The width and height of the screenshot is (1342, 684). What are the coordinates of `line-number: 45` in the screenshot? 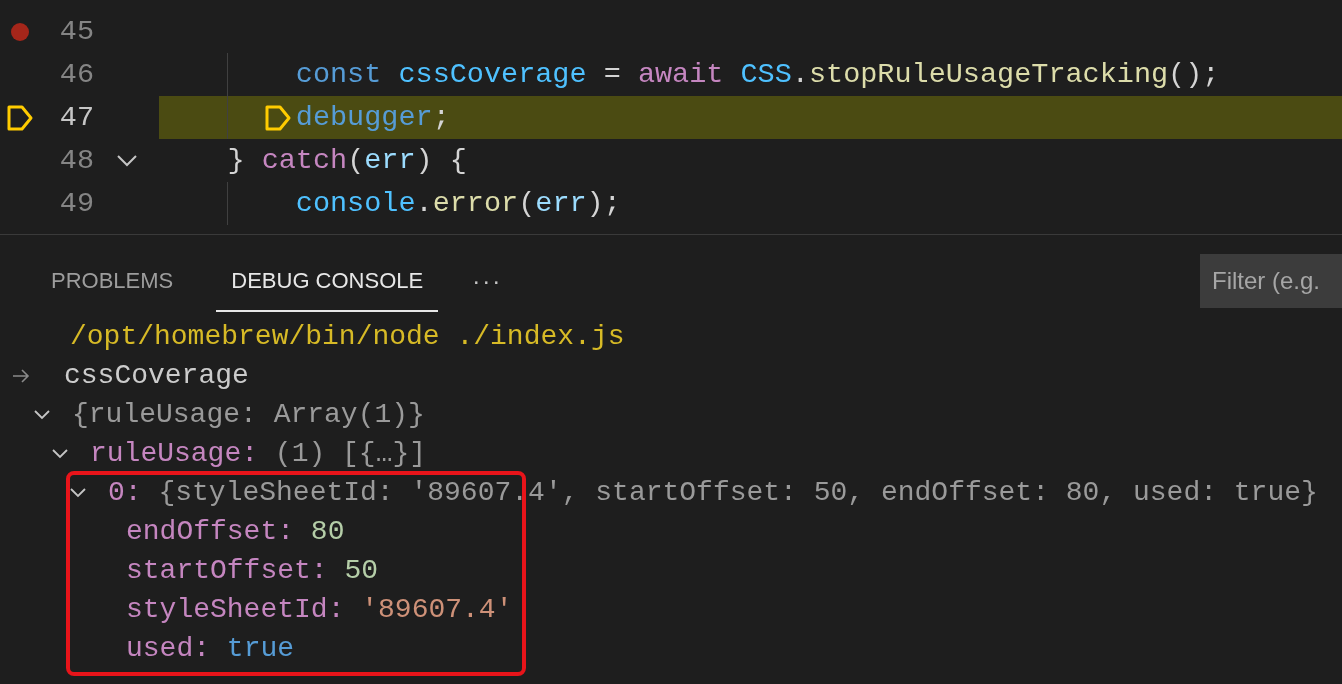 It's located at (76, 31).